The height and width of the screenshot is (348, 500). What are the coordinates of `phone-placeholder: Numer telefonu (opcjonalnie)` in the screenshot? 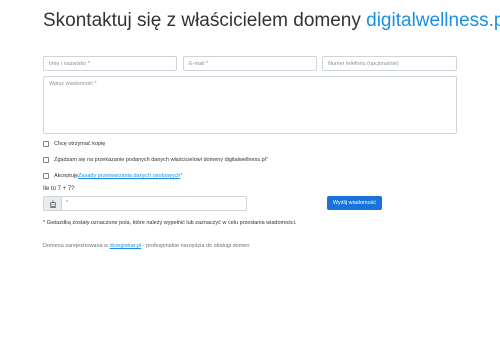 It's located at (363, 64).